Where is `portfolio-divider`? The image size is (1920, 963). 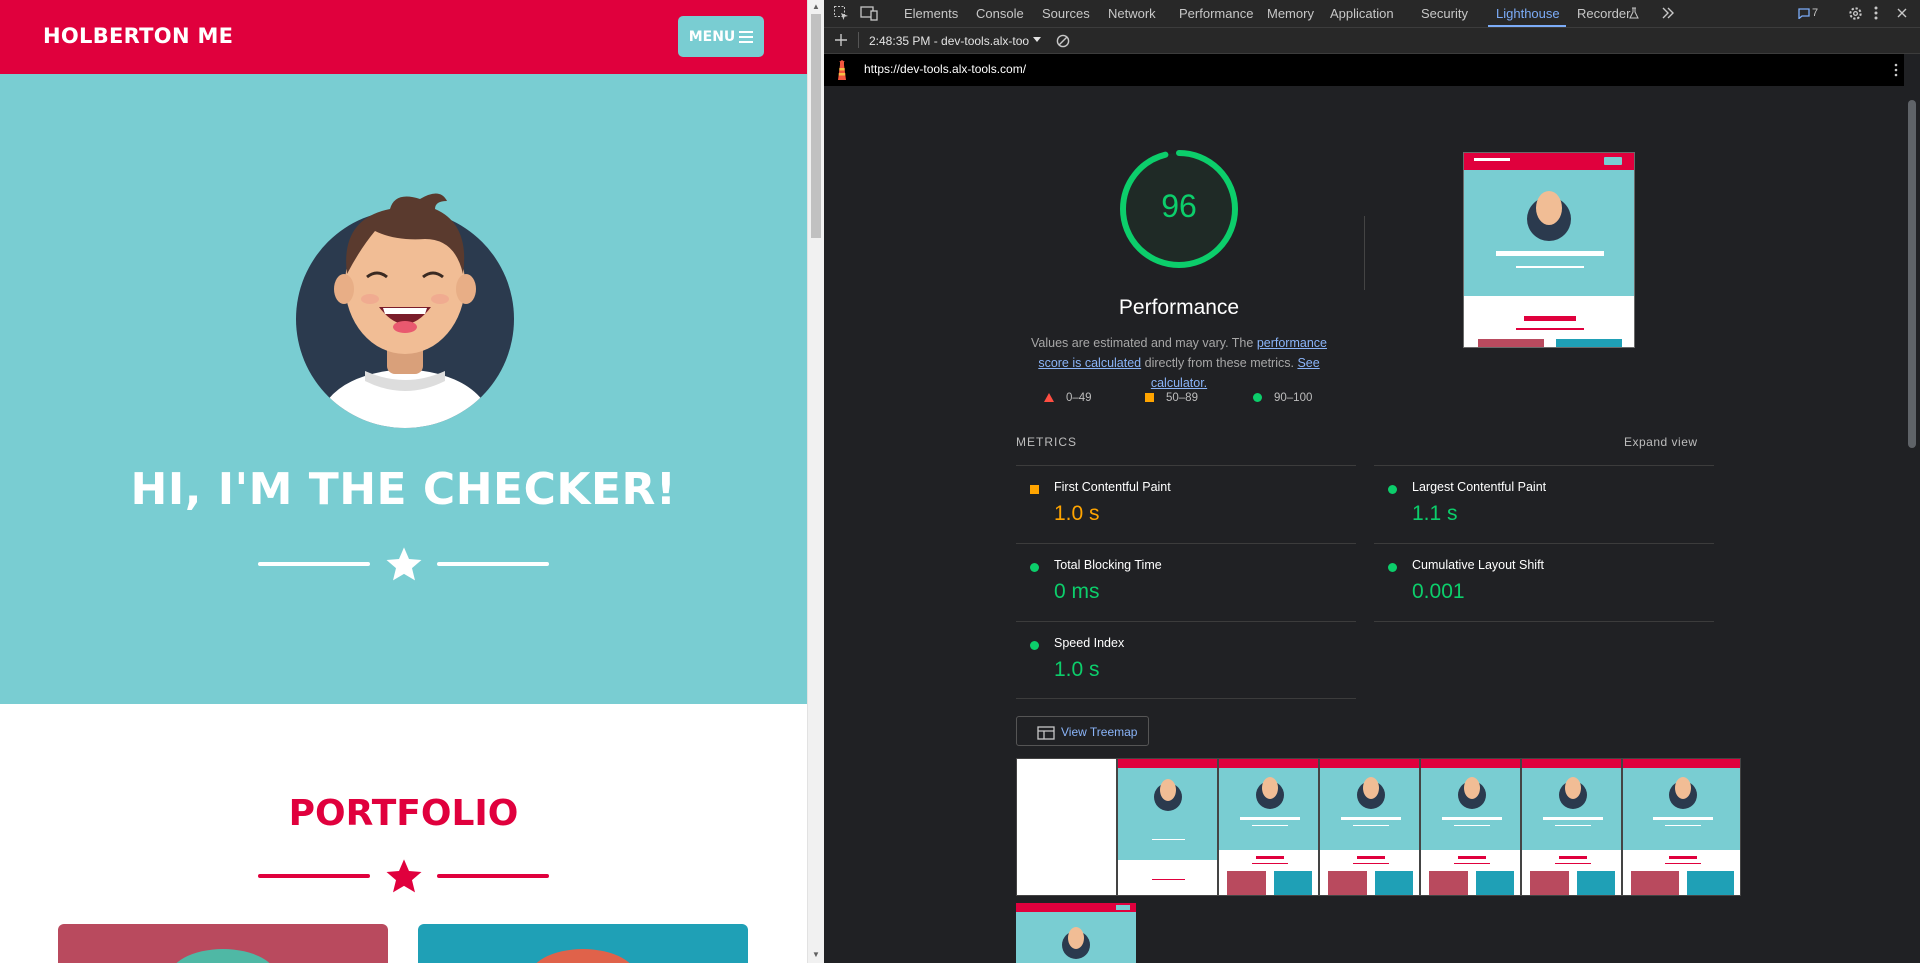
portfolio-divider is located at coordinates (403, 876).